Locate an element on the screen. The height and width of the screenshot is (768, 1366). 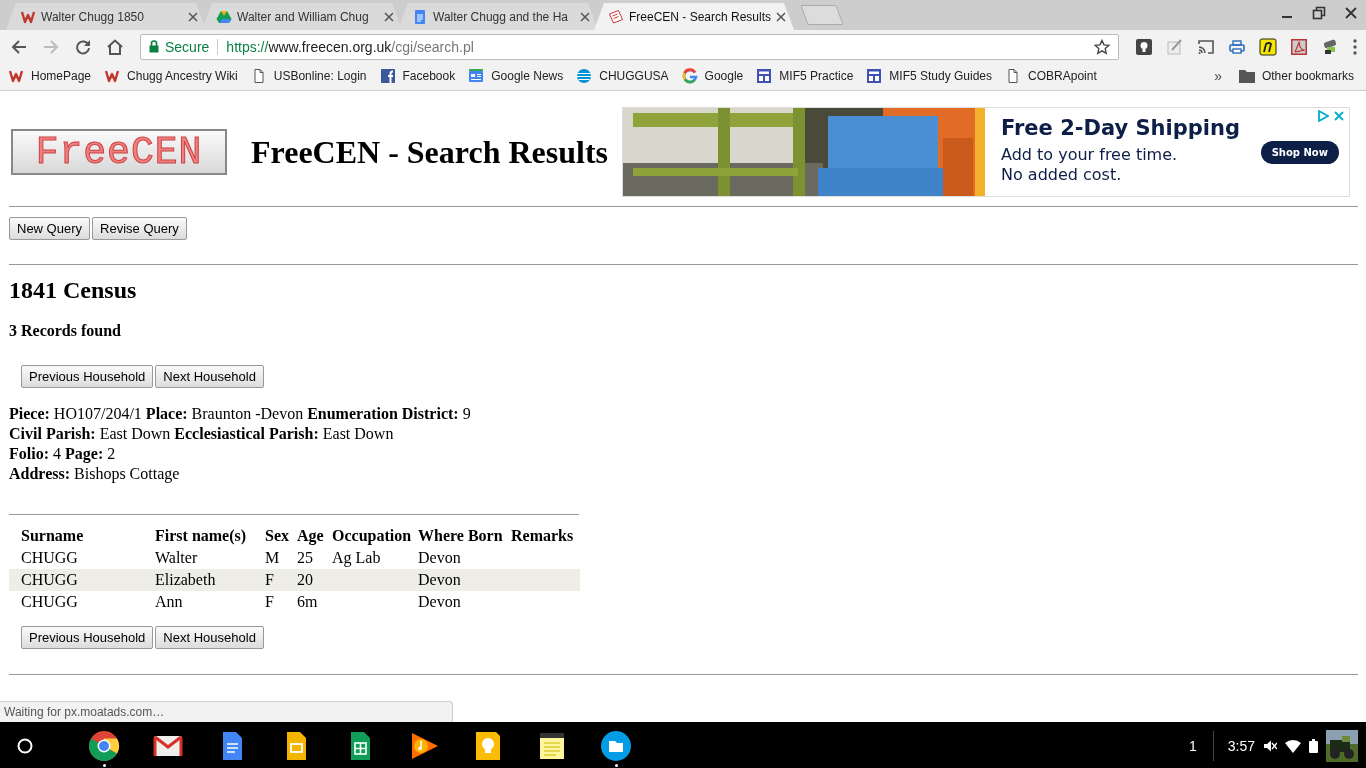
browser-tab: Walter Chugg 1850 is located at coordinates (106, 16).